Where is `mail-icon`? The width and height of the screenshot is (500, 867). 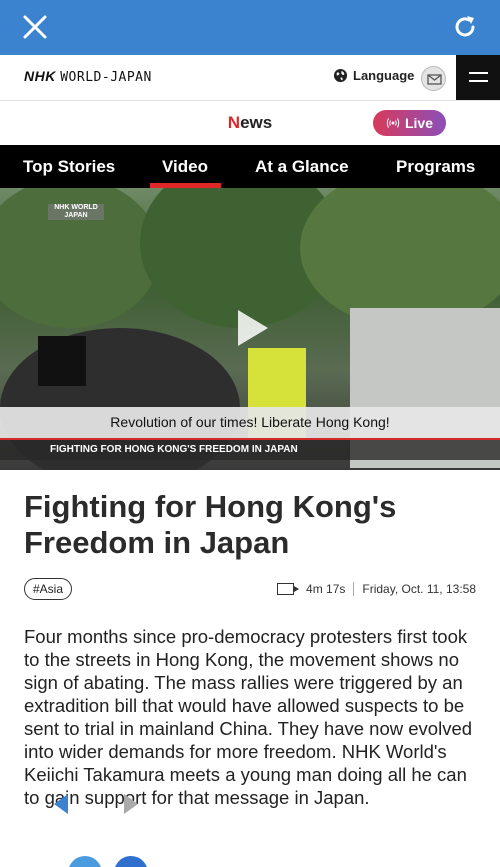 mail-icon is located at coordinates (433, 78).